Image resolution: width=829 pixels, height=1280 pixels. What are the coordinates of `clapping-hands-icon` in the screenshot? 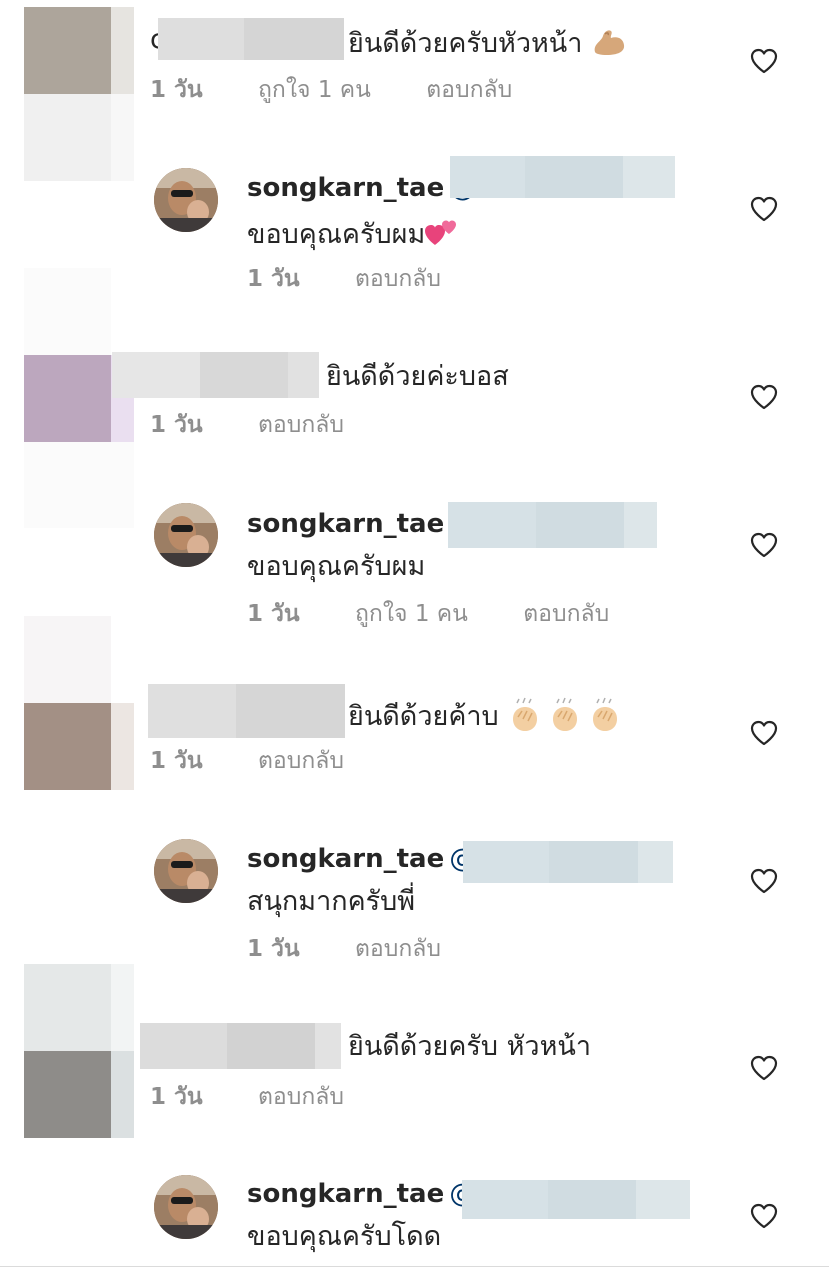 It's located at (569, 717).